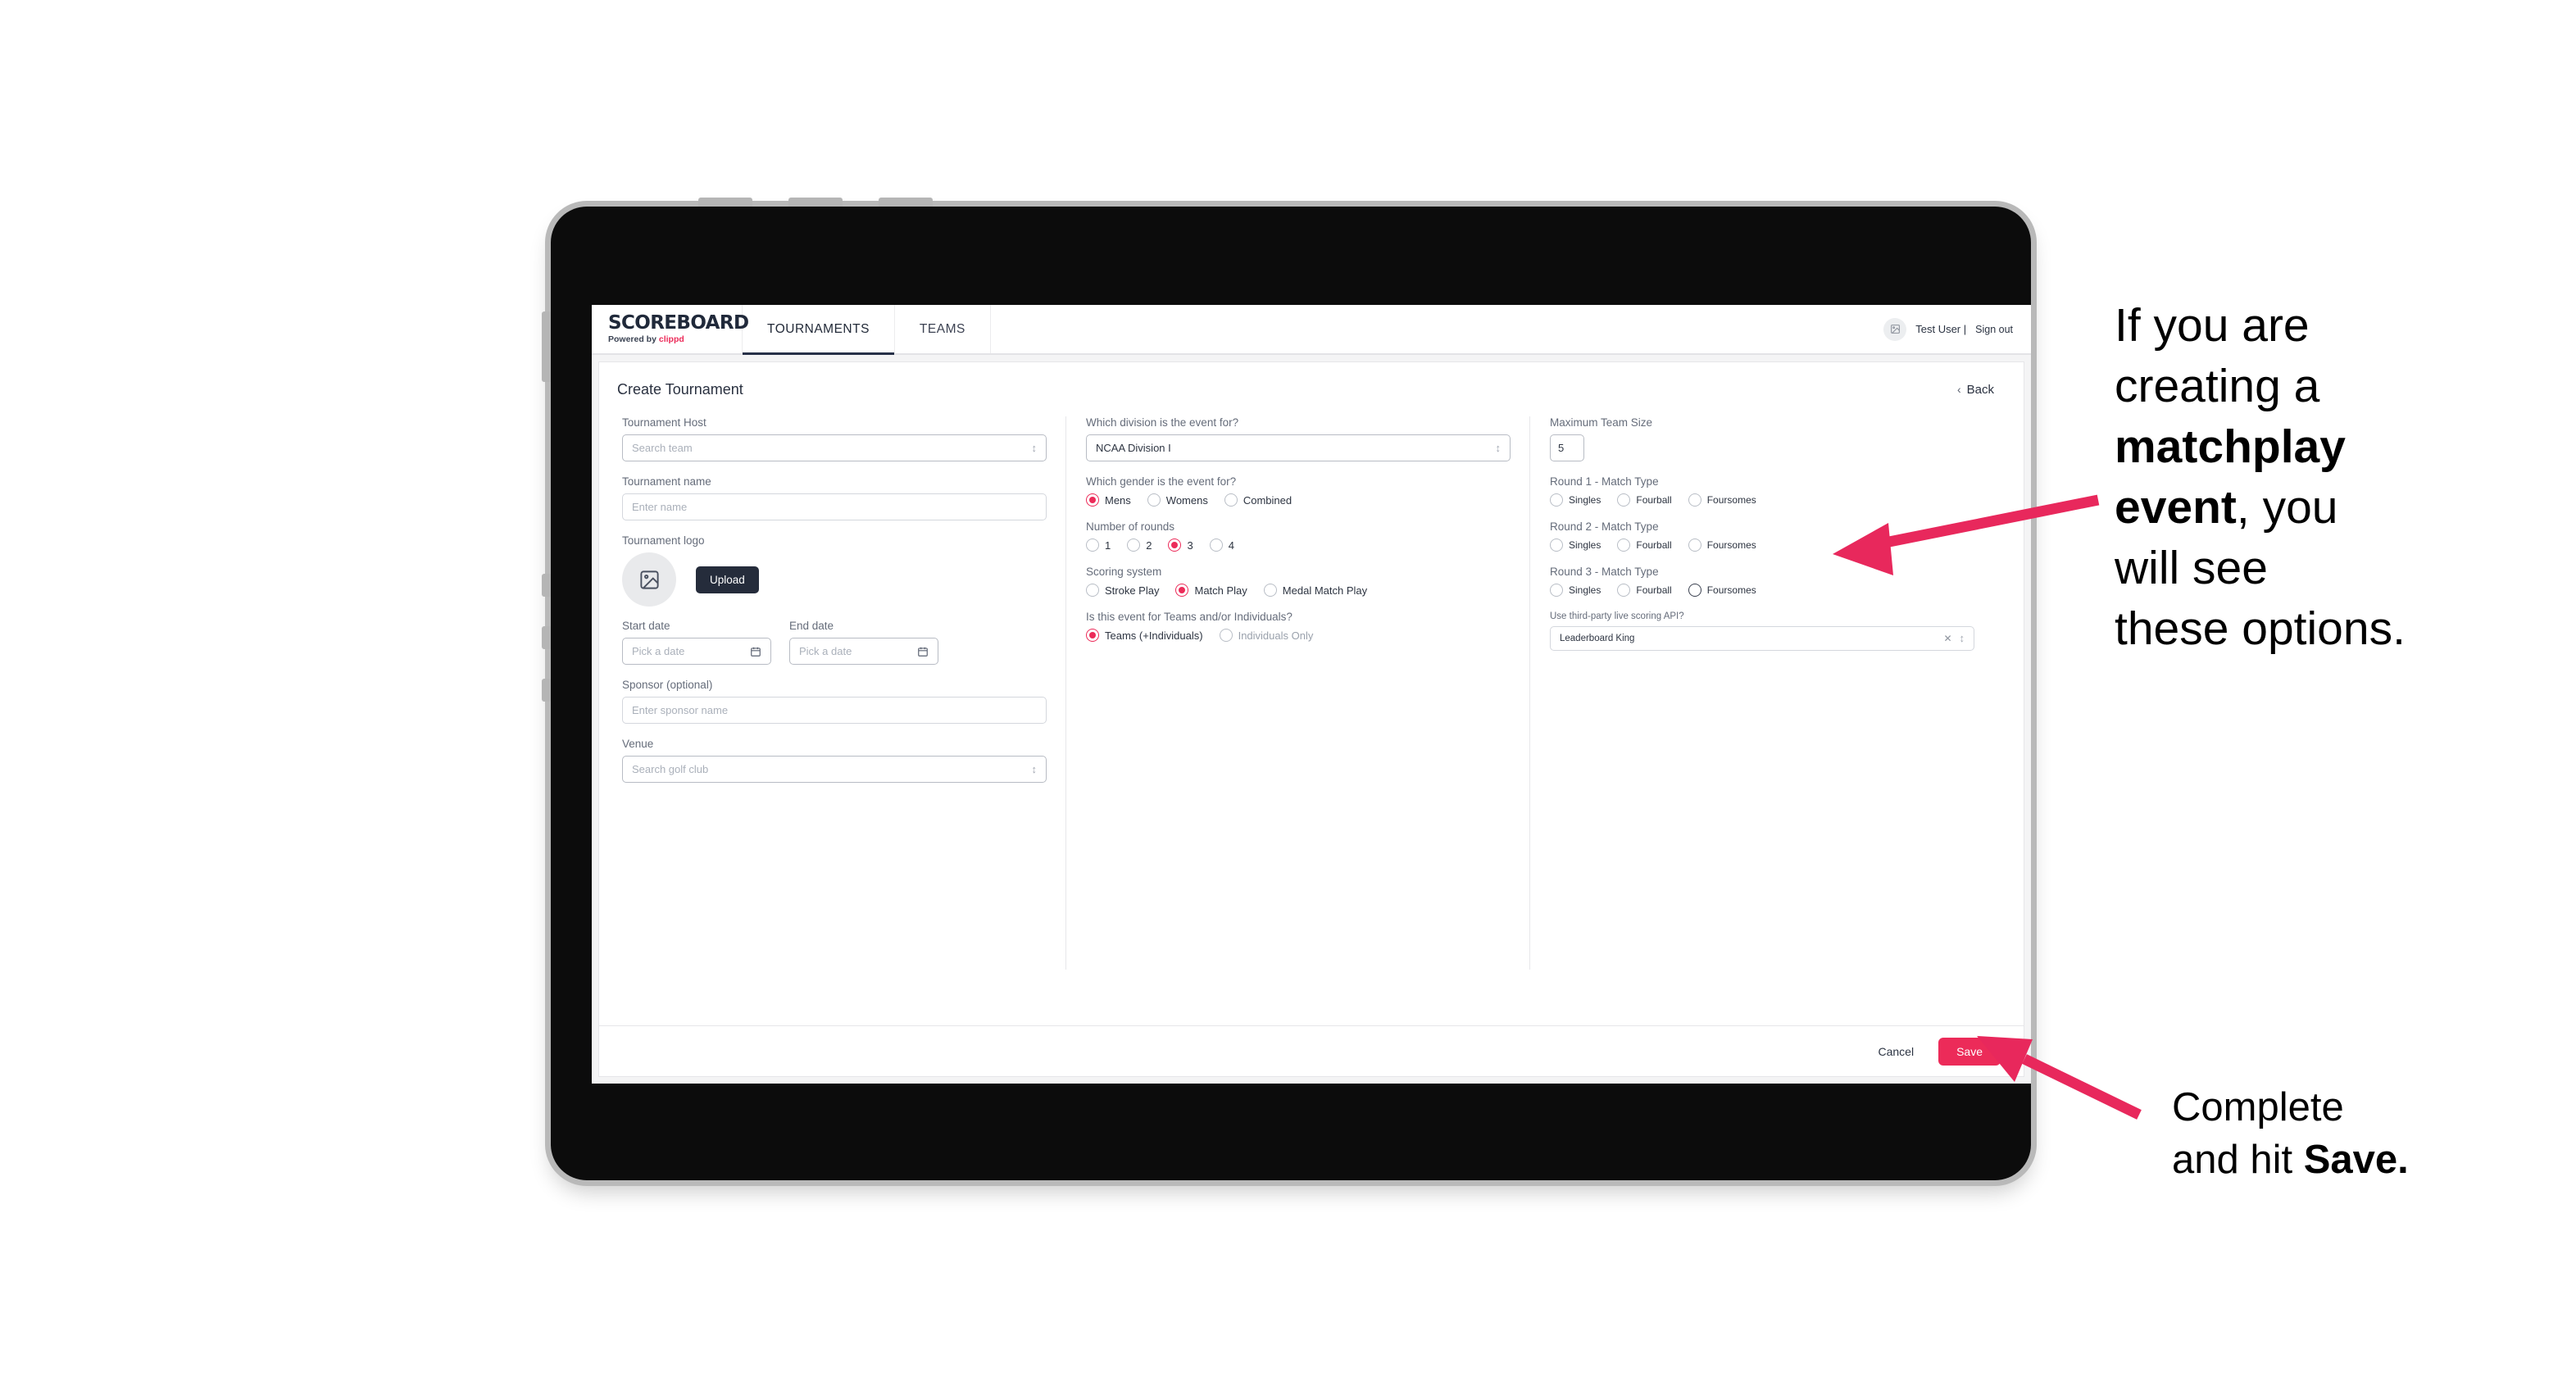  I want to click on rounds-option-1: 1, so click(1098, 545).